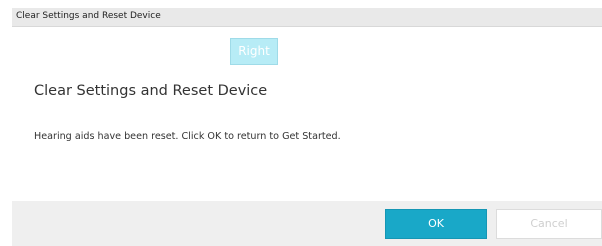 The height and width of the screenshot is (246, 602). What do you see at coordinates (549, 224) in the screenshot?
I see `cancel-button: Cancel` at bounding box center [549, 224].